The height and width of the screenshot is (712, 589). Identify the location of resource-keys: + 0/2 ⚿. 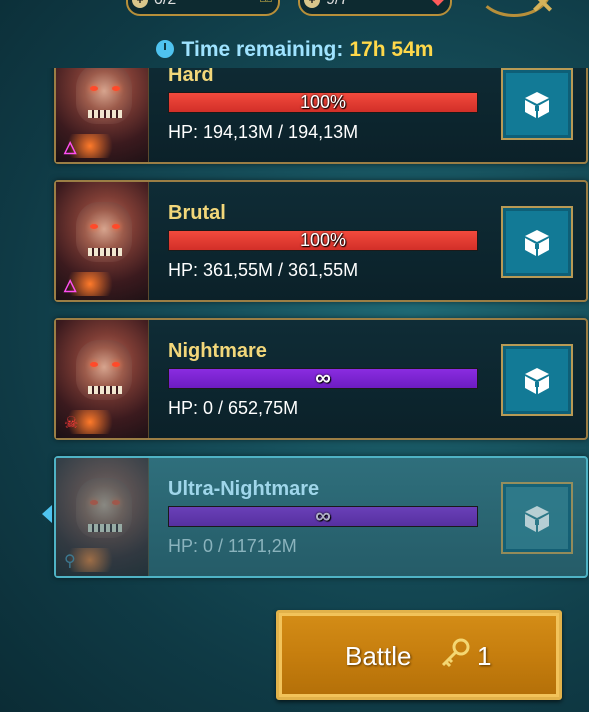
(203, 8).